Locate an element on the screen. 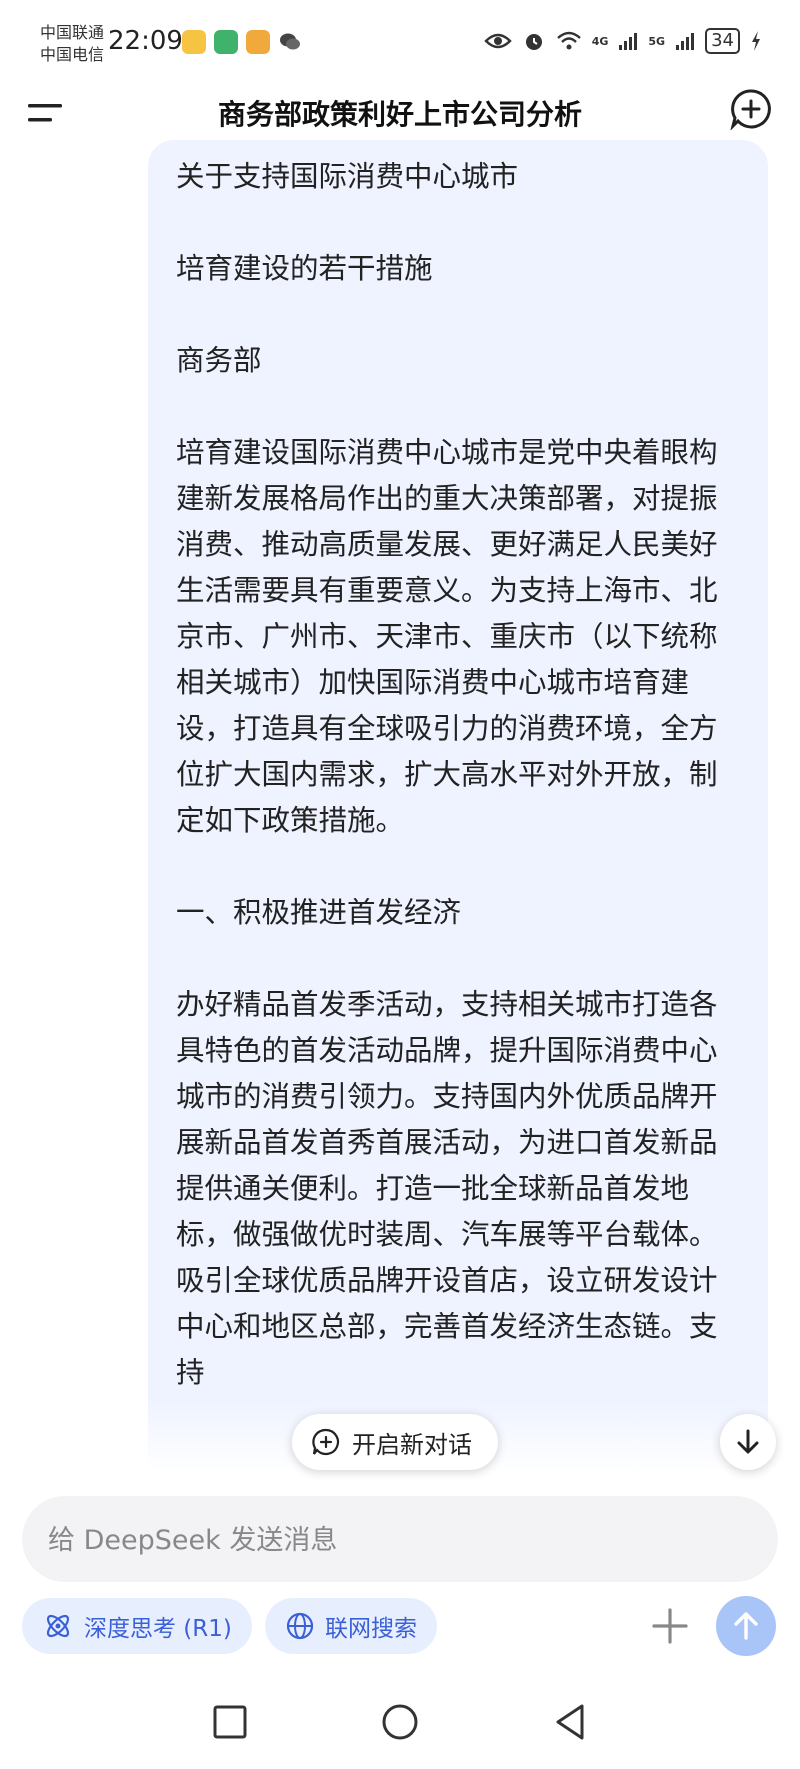 The image size is (800, 1769). arrow-down-icon is located at coordinates (748, 1441).